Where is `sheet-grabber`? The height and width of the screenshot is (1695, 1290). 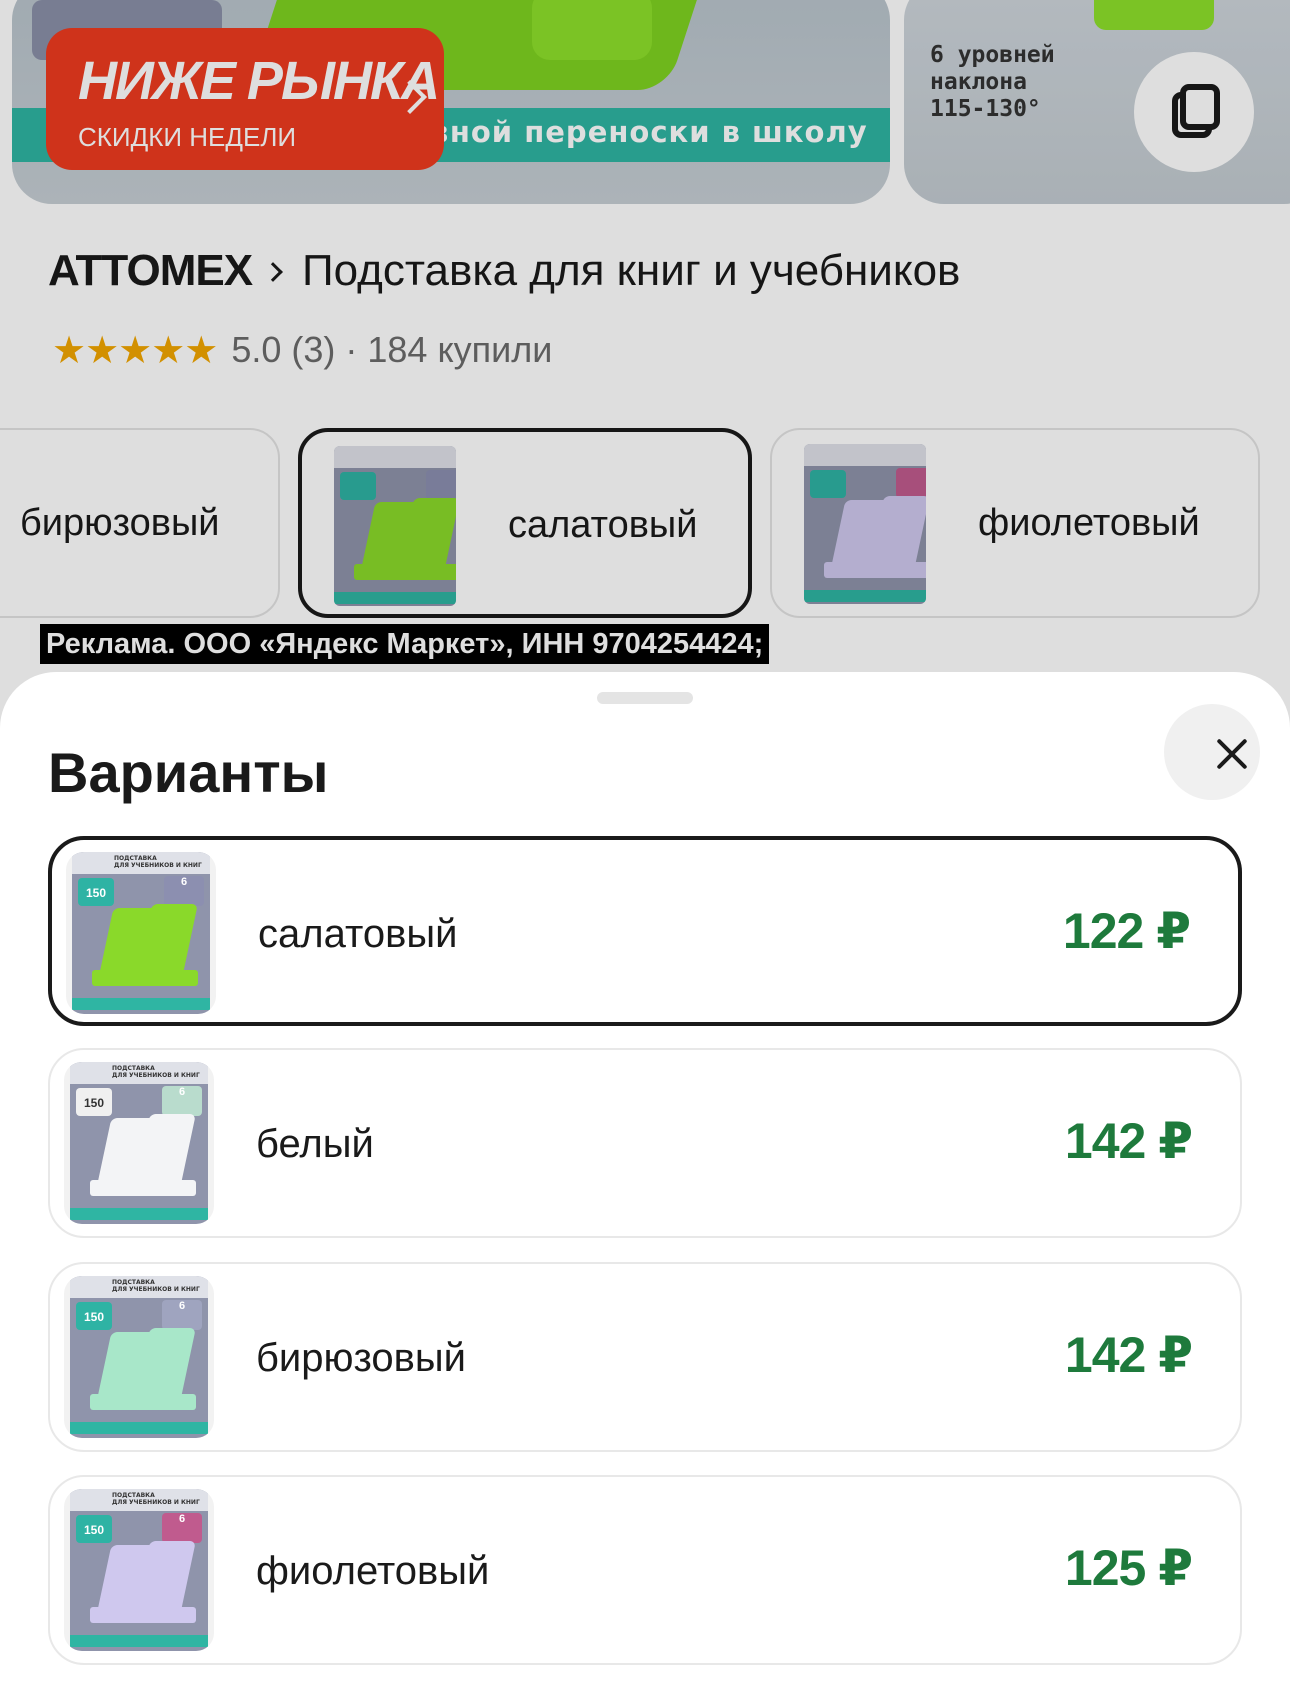 sheet-grabber is located at coordinates (645, 698).